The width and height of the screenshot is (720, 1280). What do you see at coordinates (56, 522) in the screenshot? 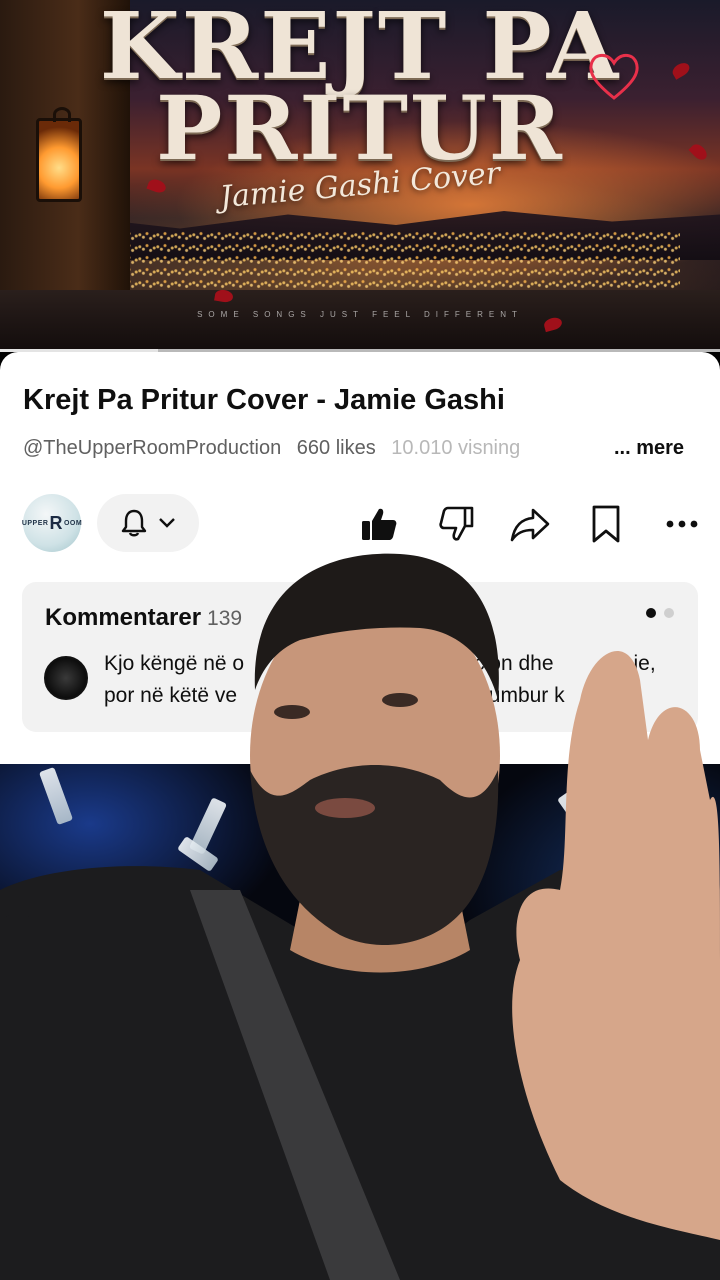
I see `avatar-mark: R` at bounding box center [56, 522].